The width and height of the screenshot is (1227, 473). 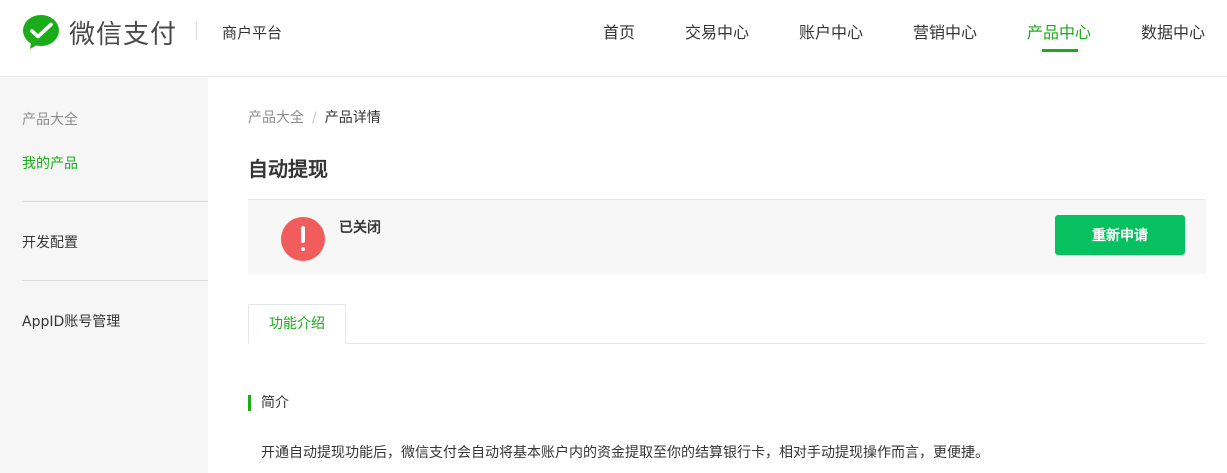 I want to click on status-text: 已关闭, so click(x=360, y=228).